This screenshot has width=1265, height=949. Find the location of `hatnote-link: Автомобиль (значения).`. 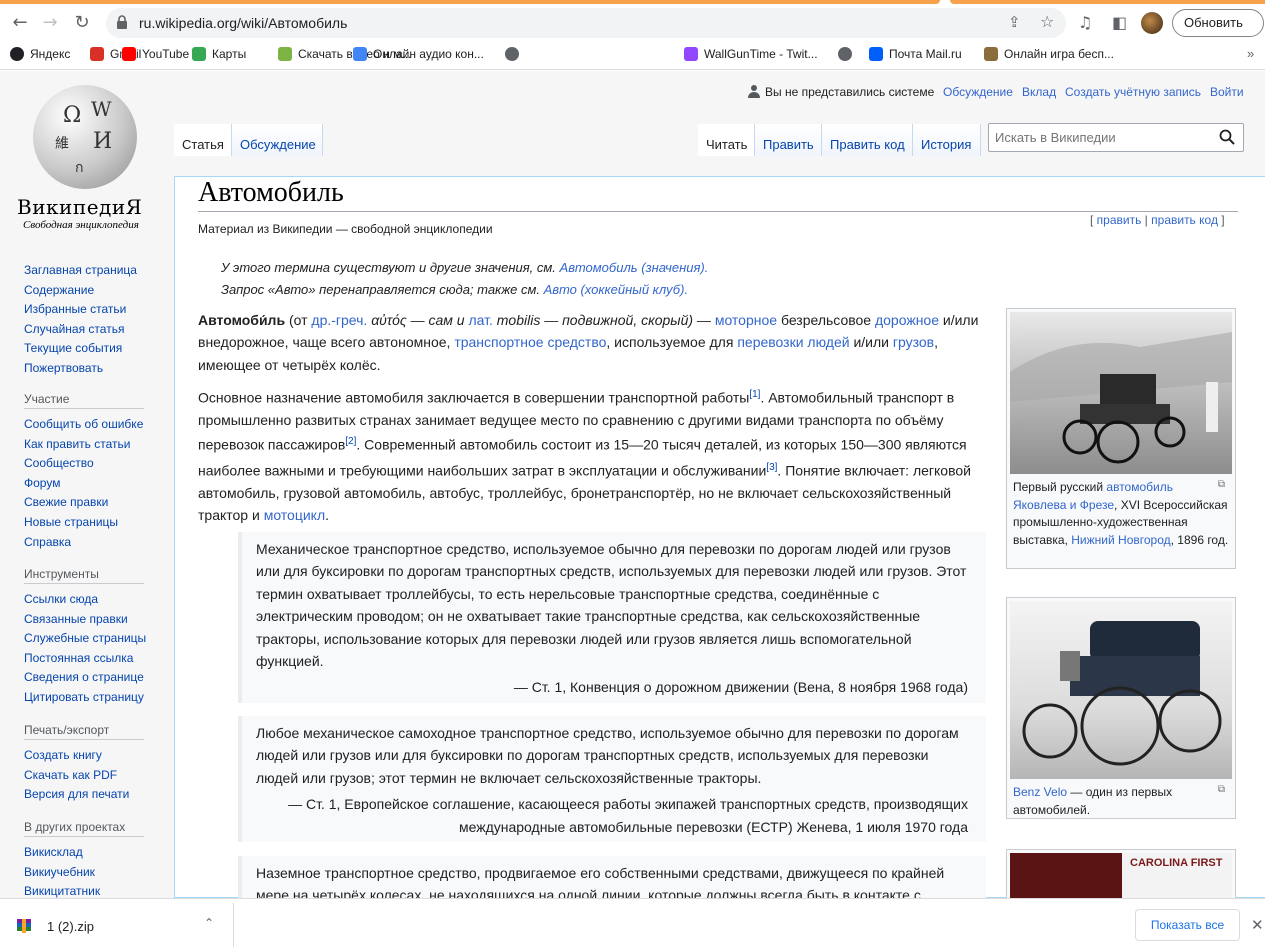

hatnote-link: Автомобиль (значения). is located at coordinates (634, 267).